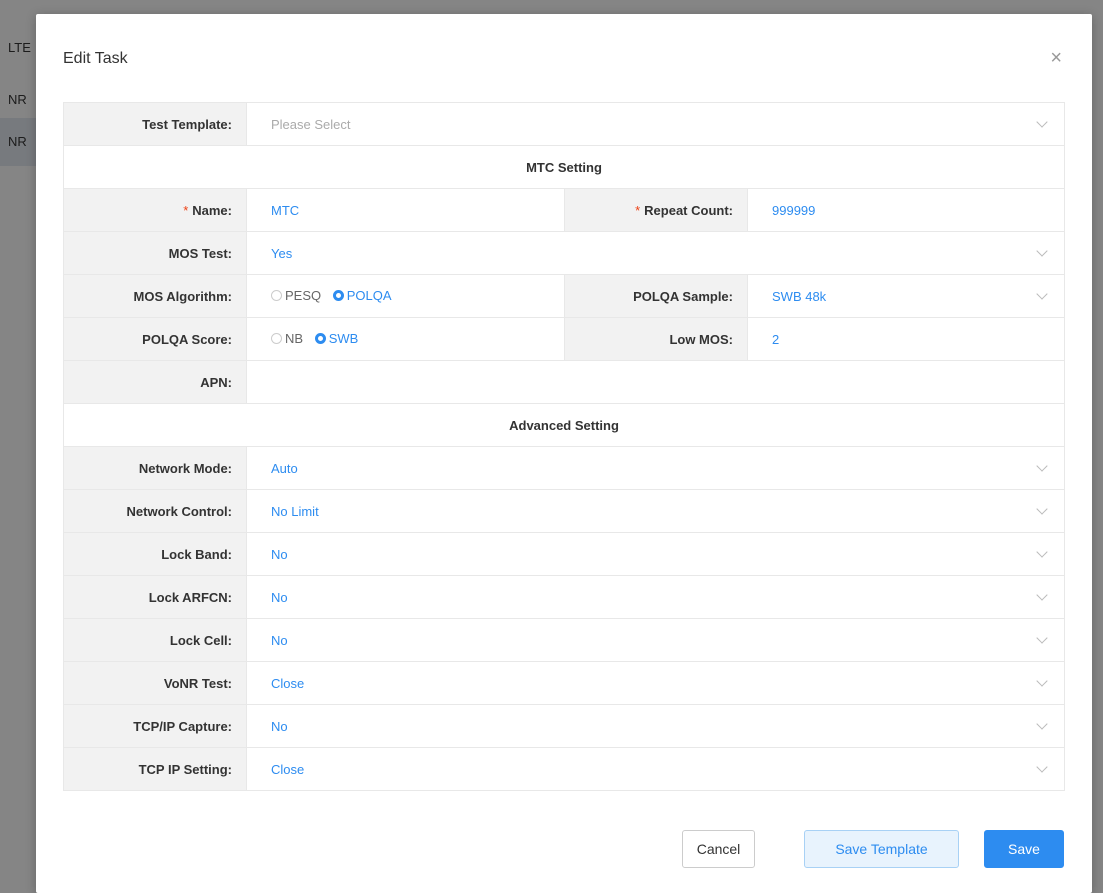 Image resolution: width=1103 pixels, height=893 pixels. What do you see at coordinates (155, 769) in the screenshot?
I see `tcp-ip-setting-label: TCP IP Setting:` at bounding box center [155, 769].